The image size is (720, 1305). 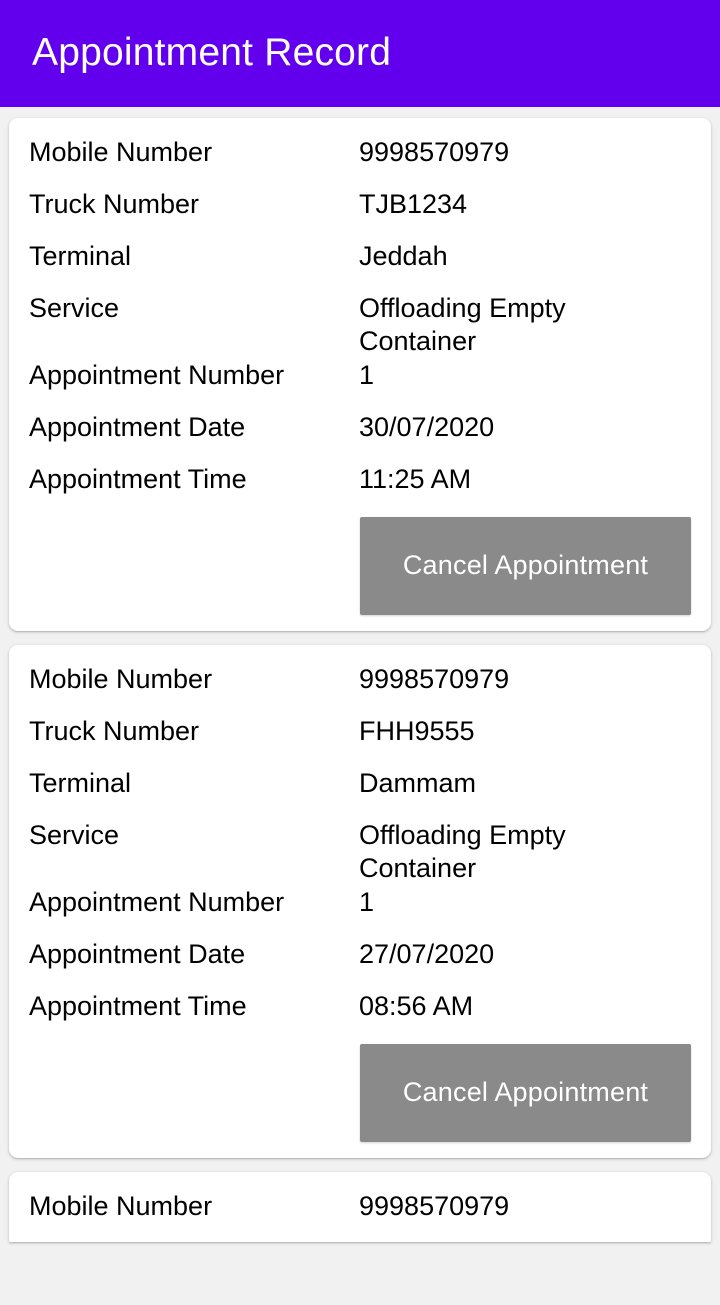 I want to click on row-terminal: Terminal Dammam, so click(x=360, y=793).